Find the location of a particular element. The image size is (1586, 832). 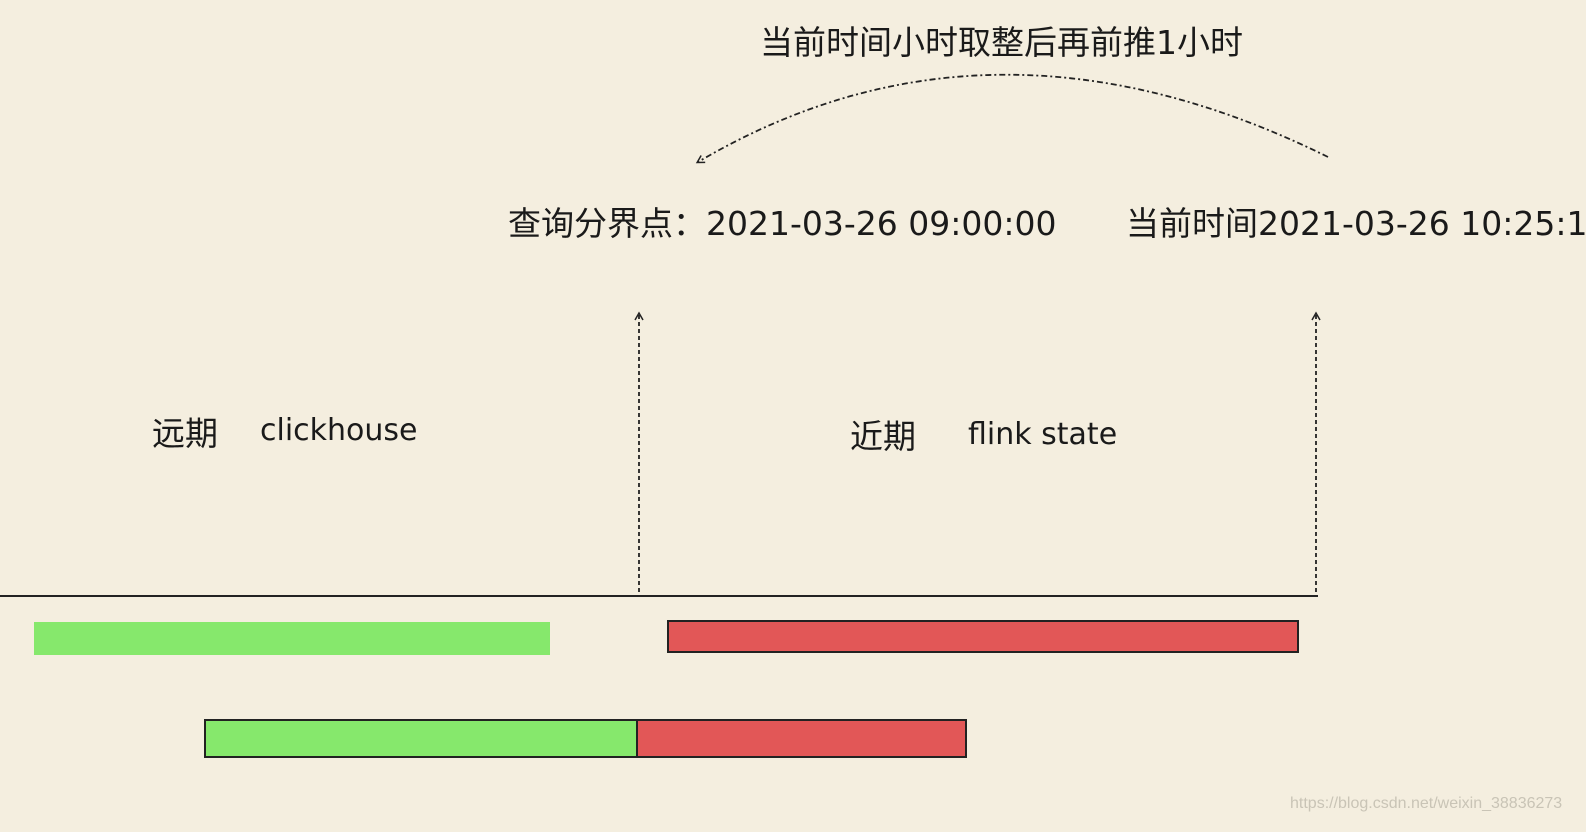

query-cutoff-label: 查询分界点：2021-03-26 09:00:00 is located at coordinates (782, 223).